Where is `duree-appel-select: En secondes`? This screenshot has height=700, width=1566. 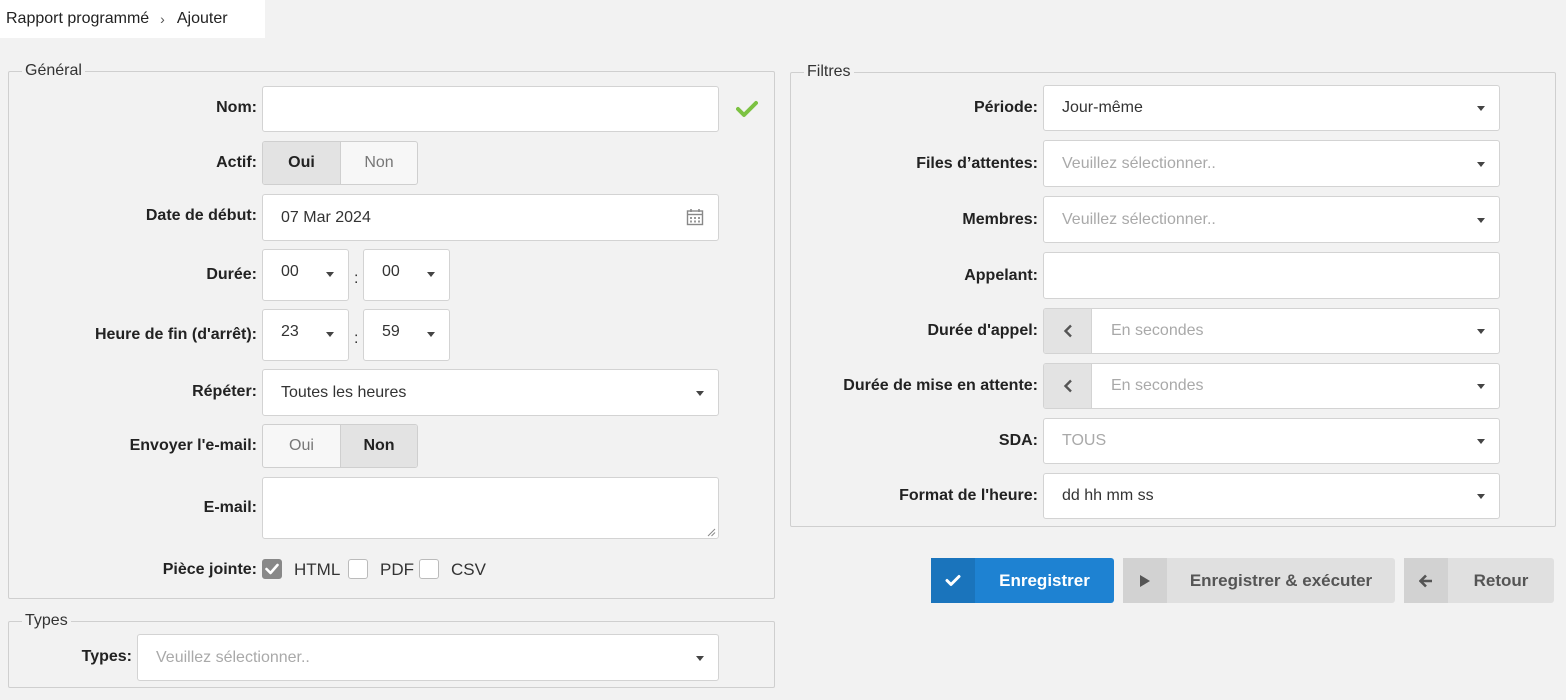
duree-appel-select: En secondes is located at coordinates (1271, 331).